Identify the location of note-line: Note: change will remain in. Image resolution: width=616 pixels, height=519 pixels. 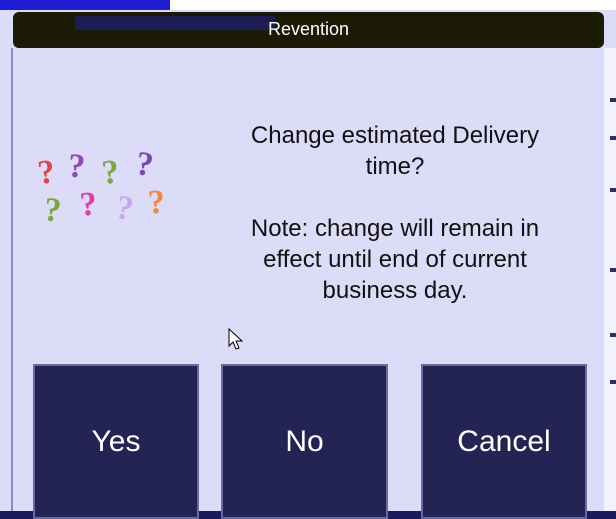
(395, 228).